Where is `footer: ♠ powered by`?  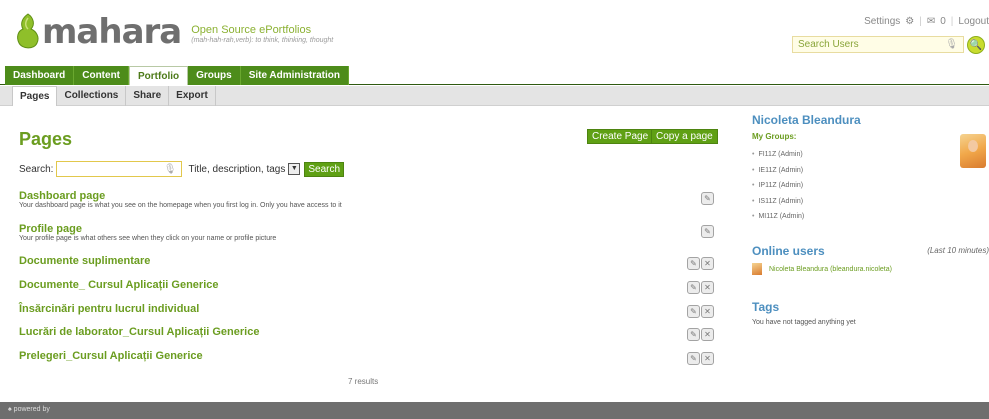 footer: ♠ powered by is located at coordinates (494, 410).